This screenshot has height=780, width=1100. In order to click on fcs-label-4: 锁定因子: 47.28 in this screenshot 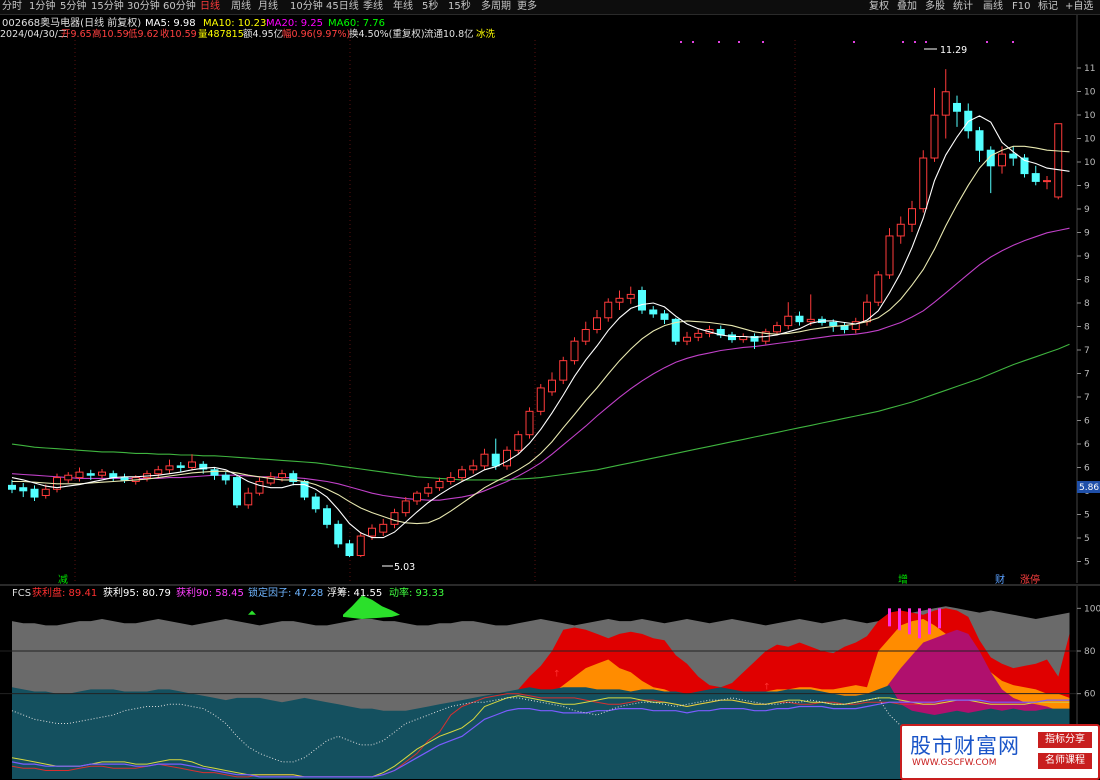, I will do `click(285, 592)`.